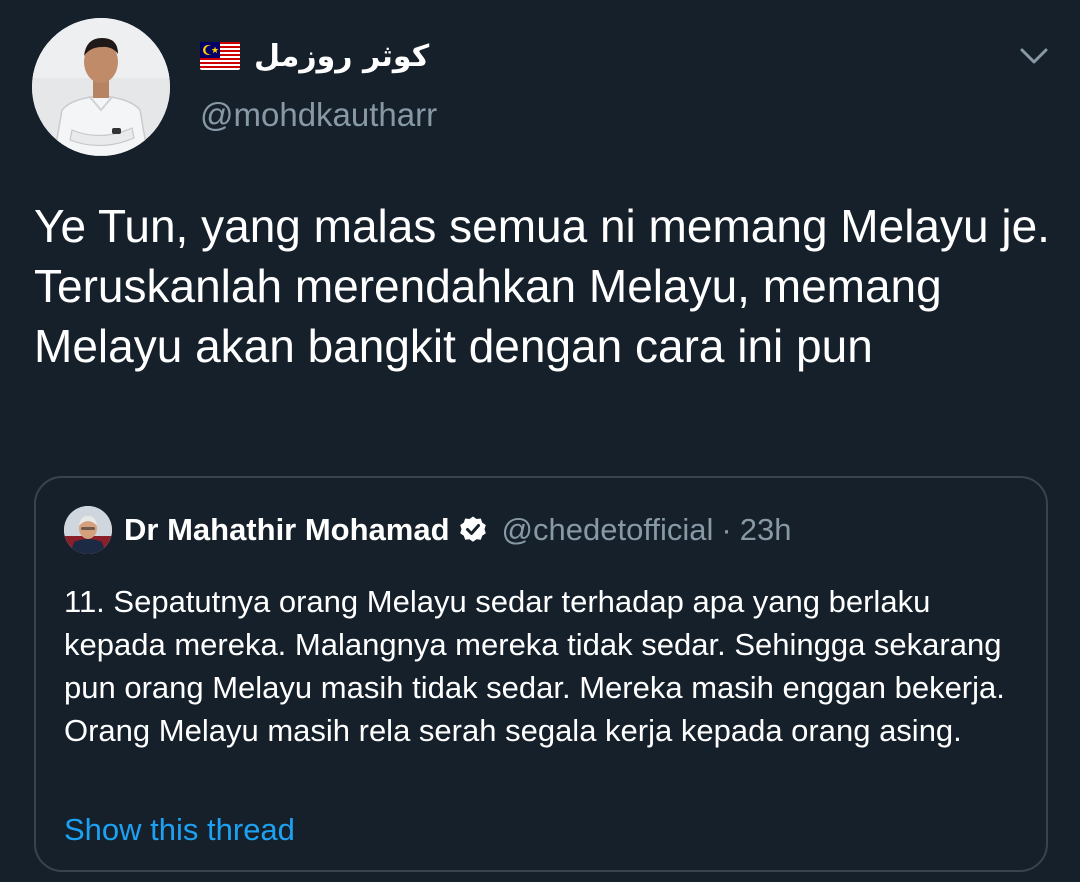 This screenshot has height=882, width=1080. What do you see at coordinates (179, 829) in the screenshot?
I see `show-thread-link: Show this thread` at bounding box center [179, 829].